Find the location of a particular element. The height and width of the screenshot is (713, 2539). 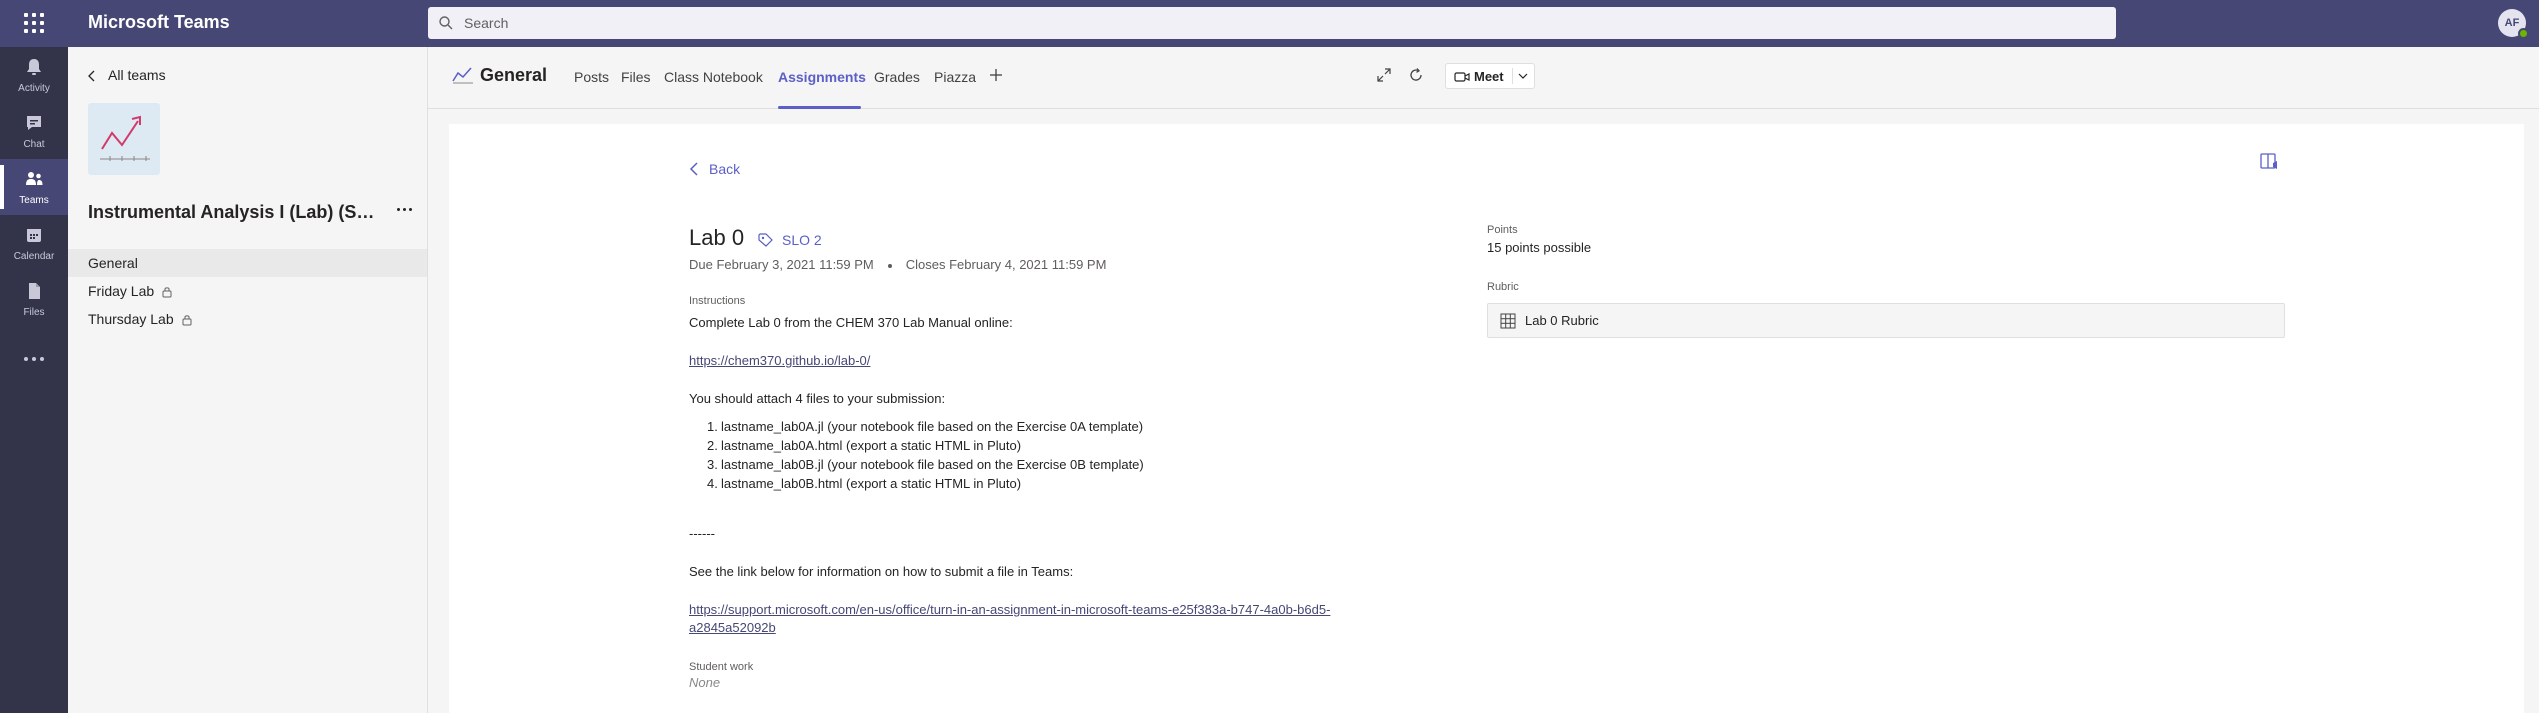

rail-item-activity: Activity is located at coordinates (34, 75).